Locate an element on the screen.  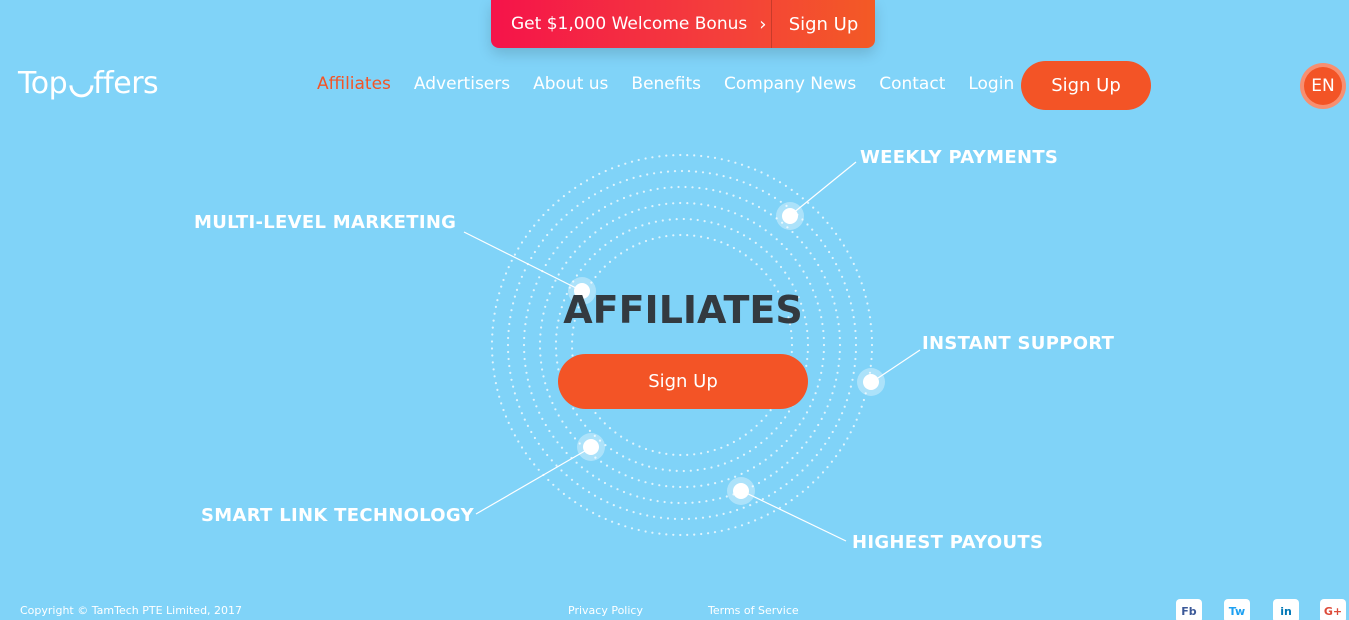
node-payouts is located at coordinates (741, 491).